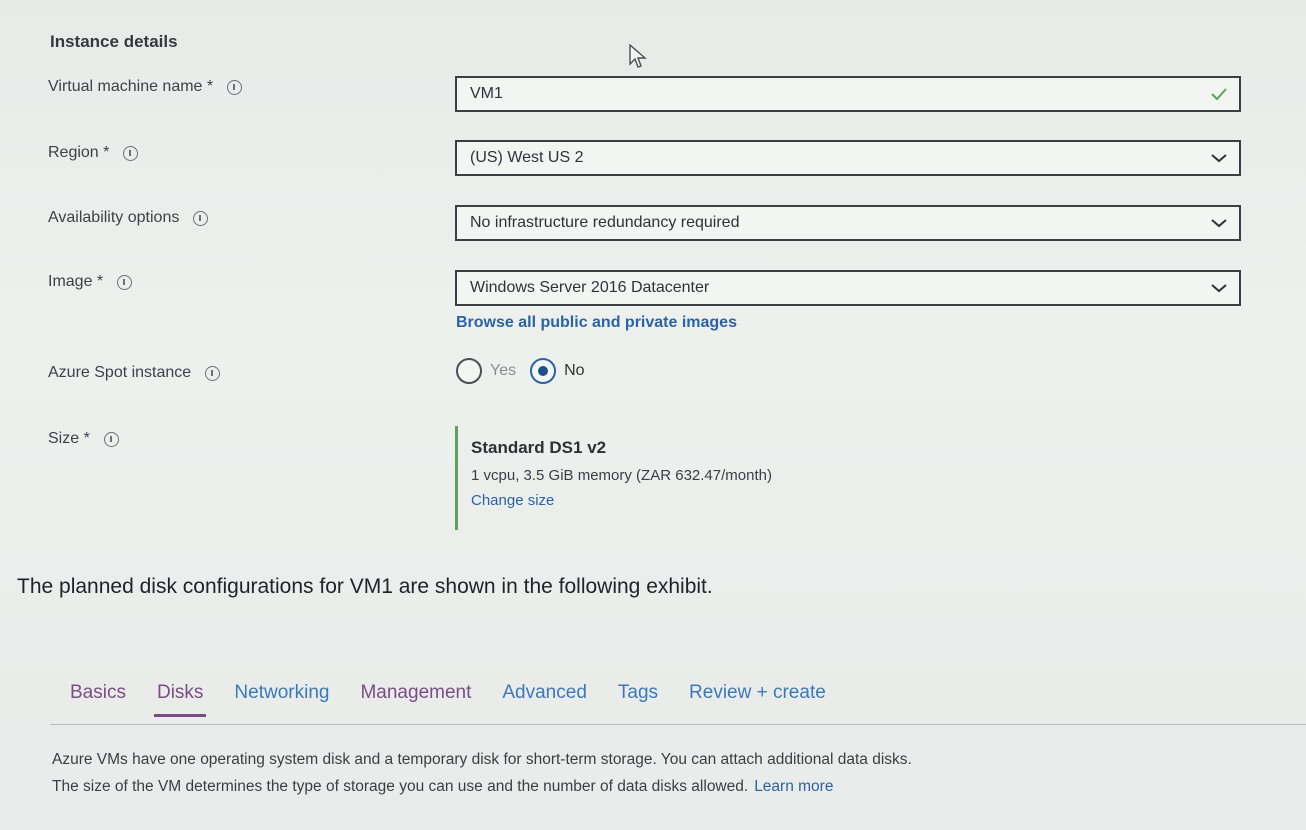 The width and height of the screenshot is (1306, 830). What do you see at coordinates (180, 699) in the screenshot?
I see `tab-disks: Disks` at bounding box center [180, 699].